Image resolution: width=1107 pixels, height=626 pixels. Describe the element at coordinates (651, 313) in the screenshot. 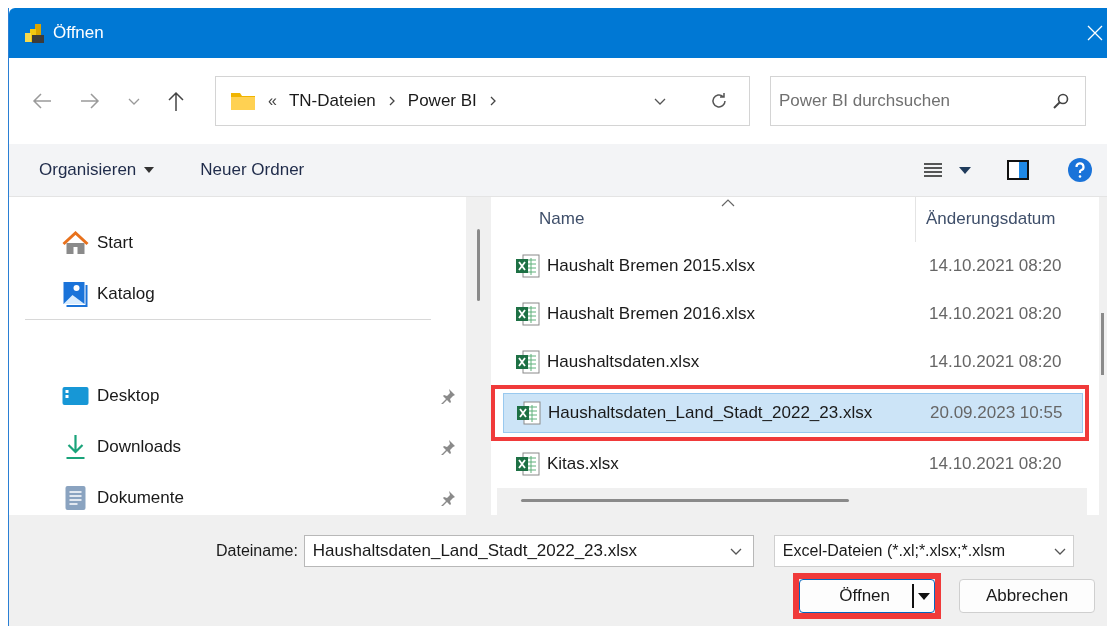

I see `file-name: Haushalt Bremen 2016.xlsx` at that location.